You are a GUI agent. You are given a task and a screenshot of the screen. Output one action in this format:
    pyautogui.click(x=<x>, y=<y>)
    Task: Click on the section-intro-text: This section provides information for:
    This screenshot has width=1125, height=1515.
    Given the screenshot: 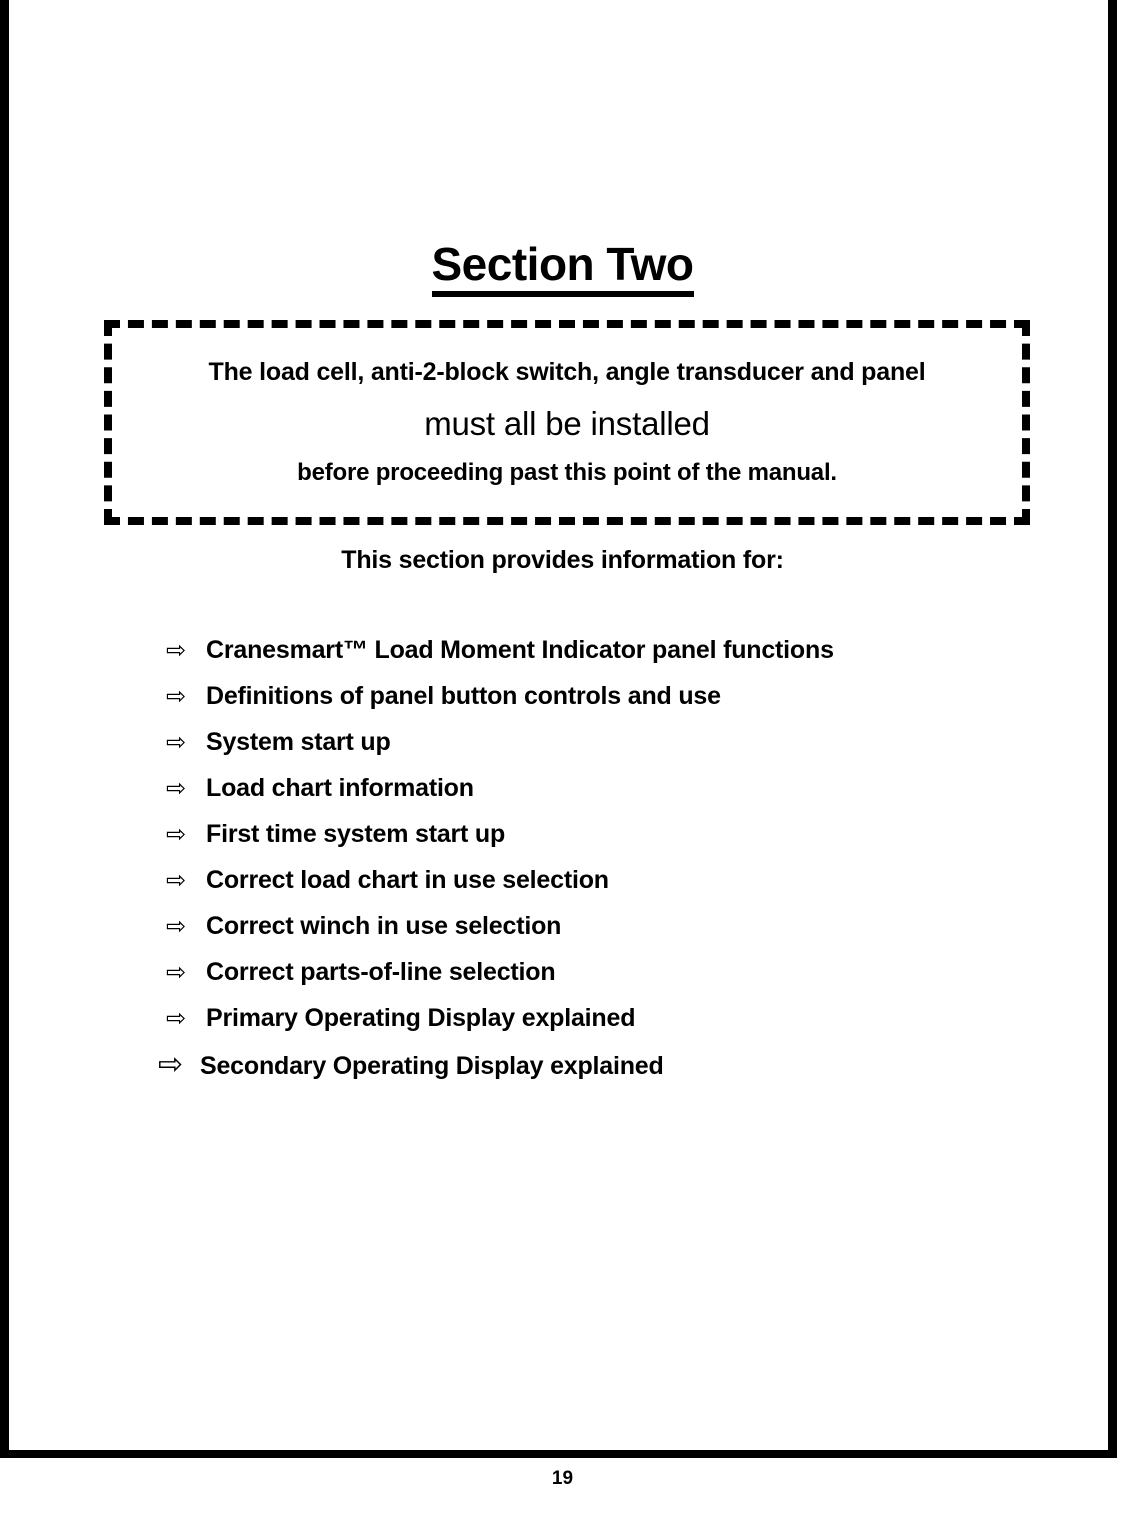 What is the action you would take?
    pyautogui.click(x=562, y=560)
    